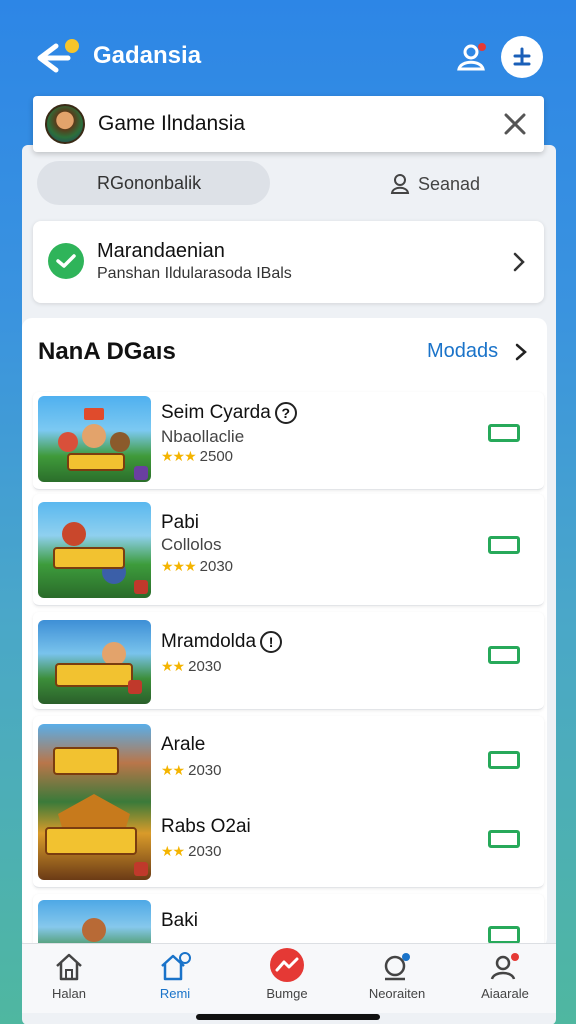 The width and height of the screenshot is (576, 1024). What do you see at coordinates (288, 802) in the screenshot?
I see `game-row: Arale ★★ 2030 Rabs O2ai ★★ 2030` at bounding box center [288, 802].